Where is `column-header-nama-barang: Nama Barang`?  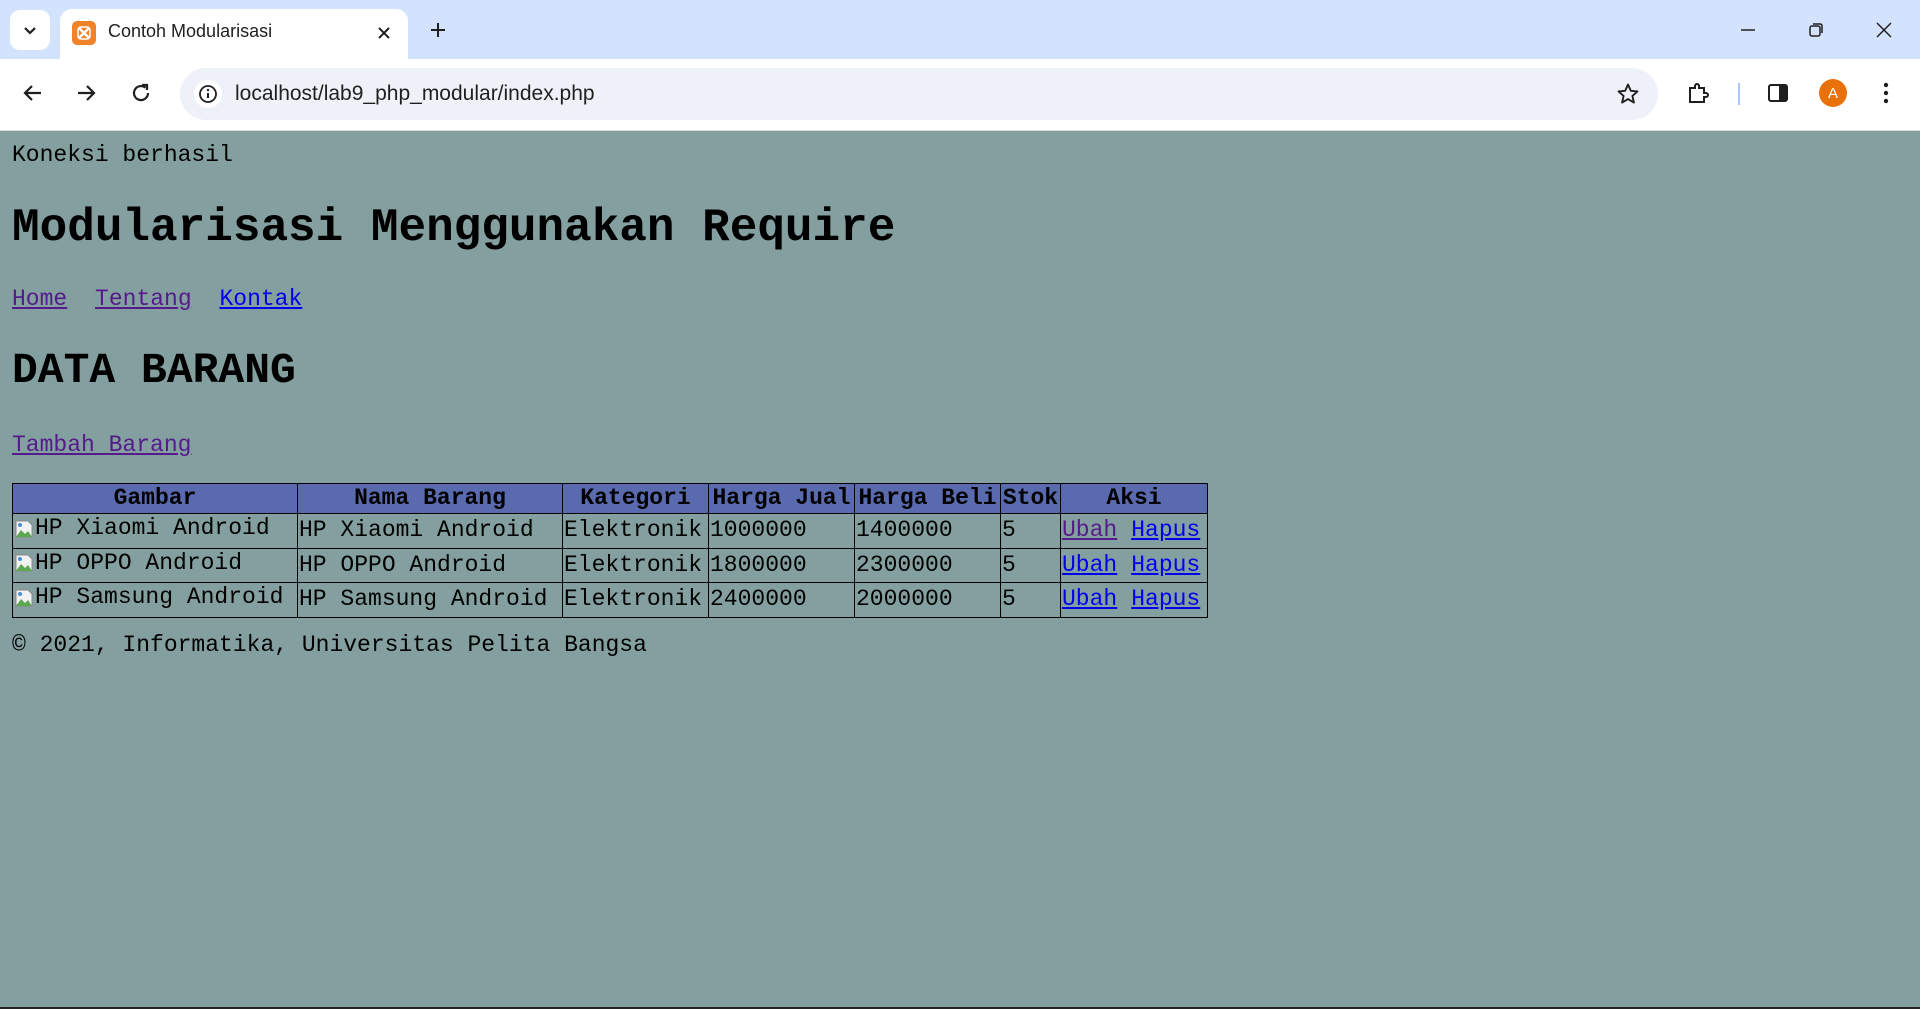 column-header-nama-barang: Nama Barang is located at coordinates (430, 498).